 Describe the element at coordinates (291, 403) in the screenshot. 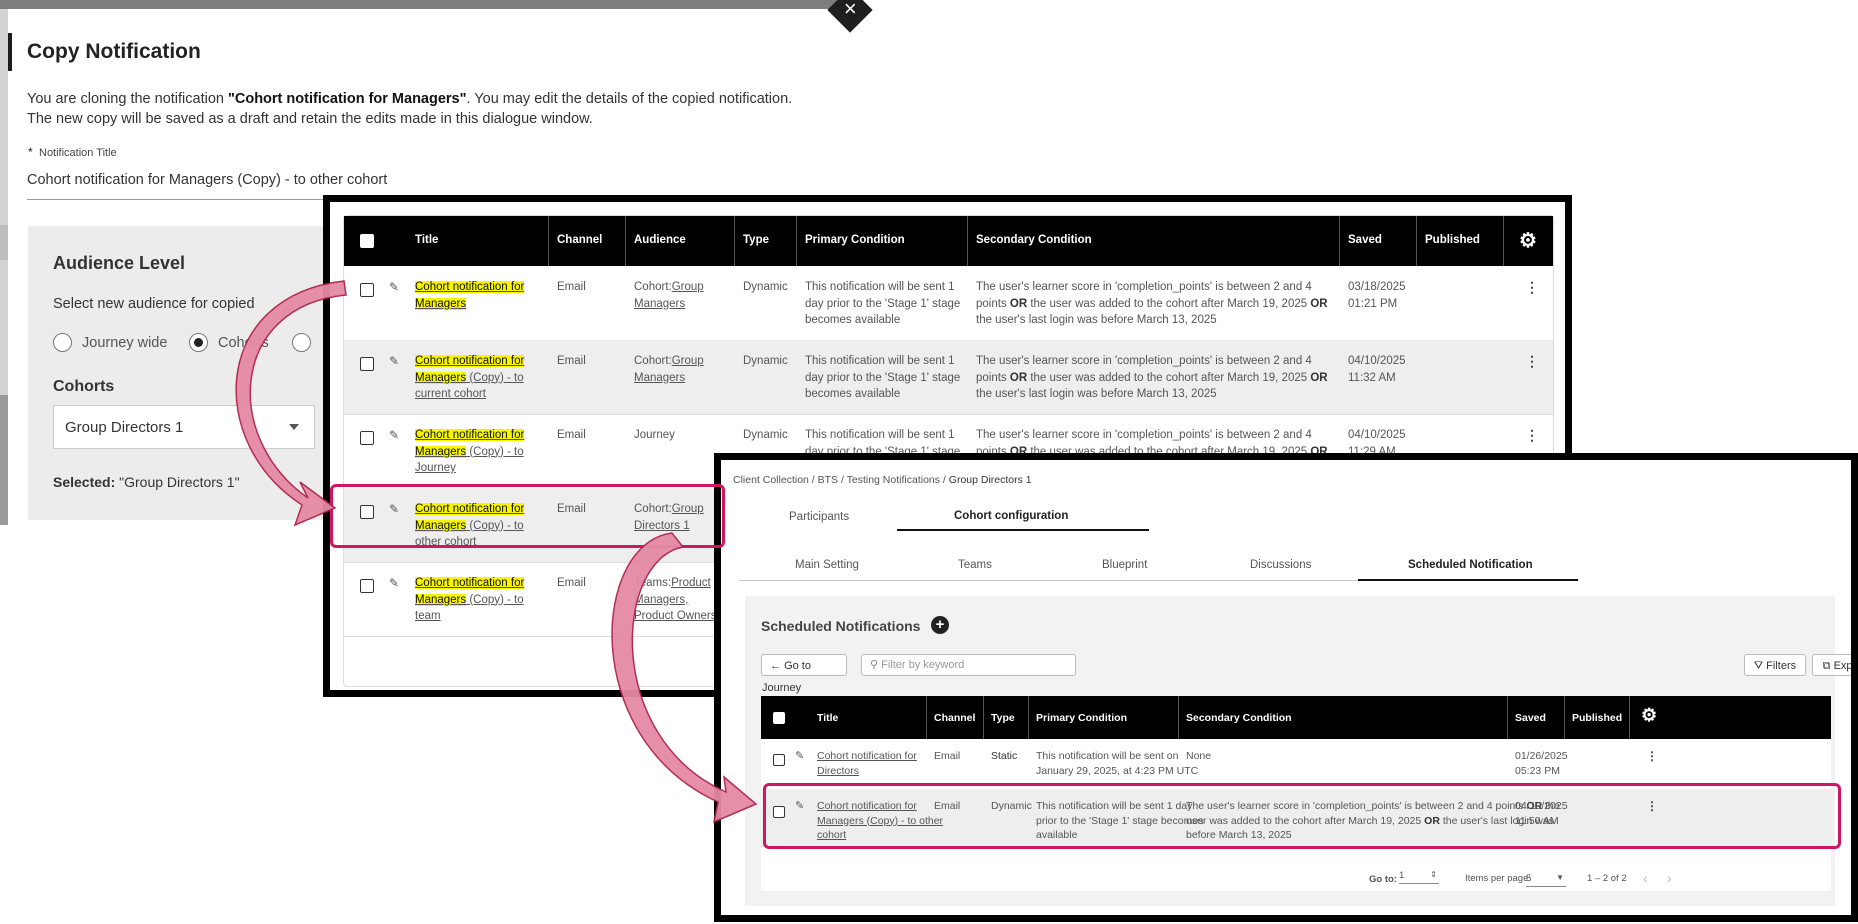

I see `curved-arrow-to-table` at that location.